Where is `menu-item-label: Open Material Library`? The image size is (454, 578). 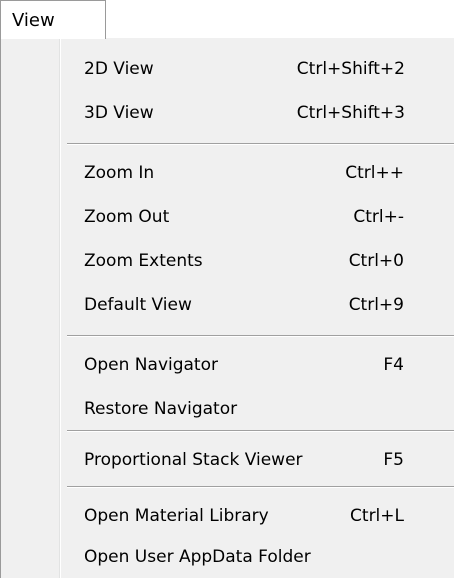 menu-item-label: Open Material Library is located at coordinates (176, 516).